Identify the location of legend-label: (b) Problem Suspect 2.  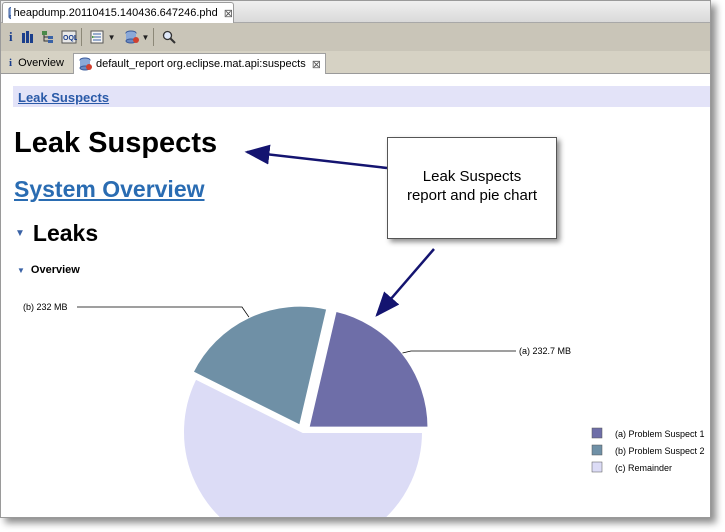
(660, 451).